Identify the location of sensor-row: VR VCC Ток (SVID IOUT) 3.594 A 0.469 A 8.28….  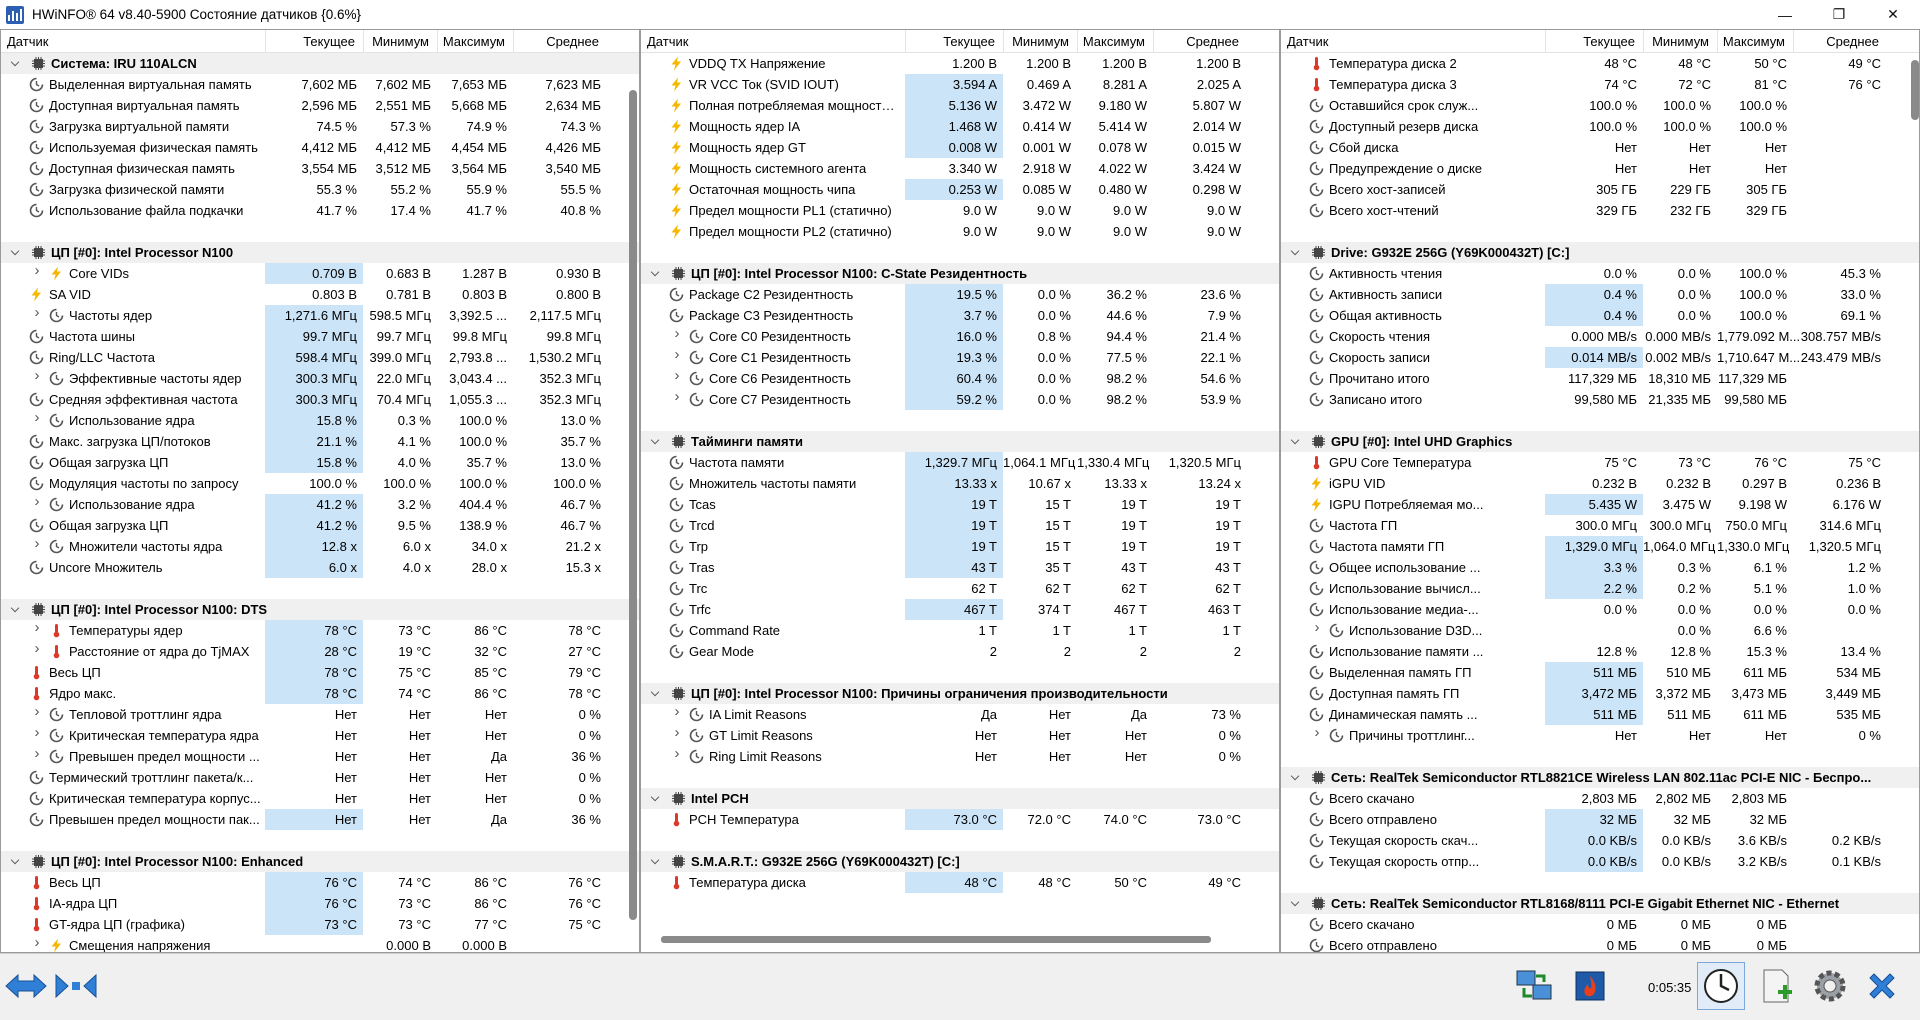
(960, 84).